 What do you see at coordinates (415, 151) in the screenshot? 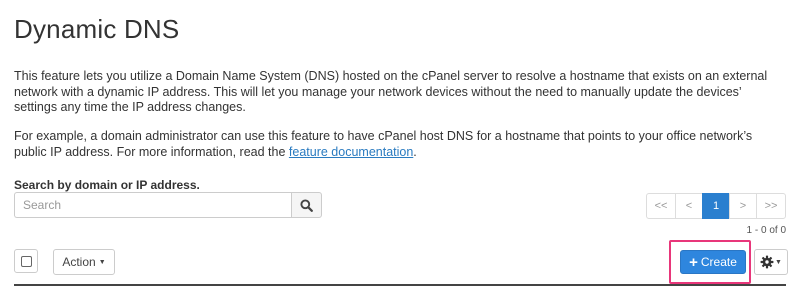
I see `example-text-end: .` at bounding box center [415, 151].